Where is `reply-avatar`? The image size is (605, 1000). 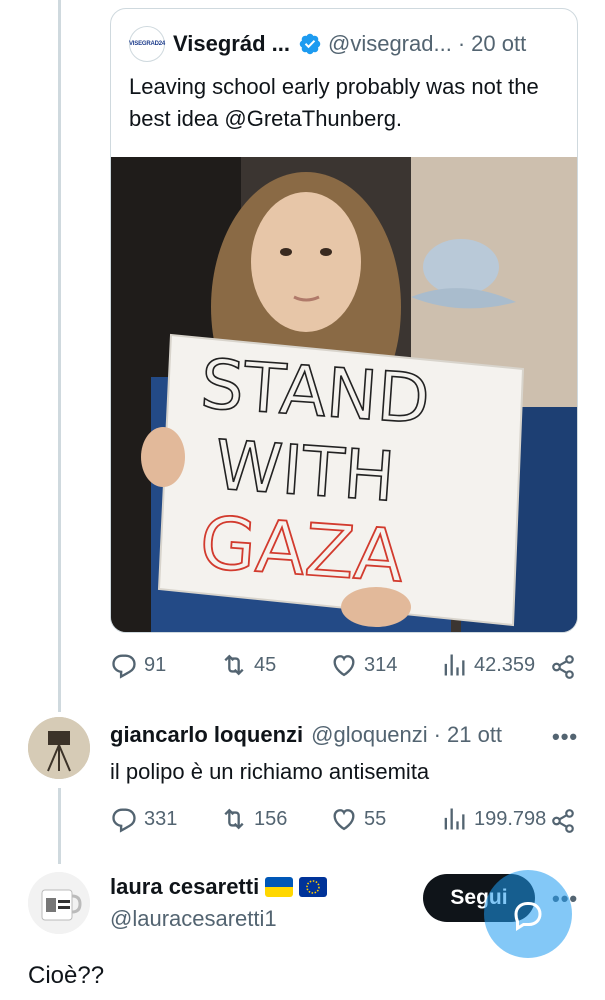
reply-avatar is located at coordinates (59, 748).